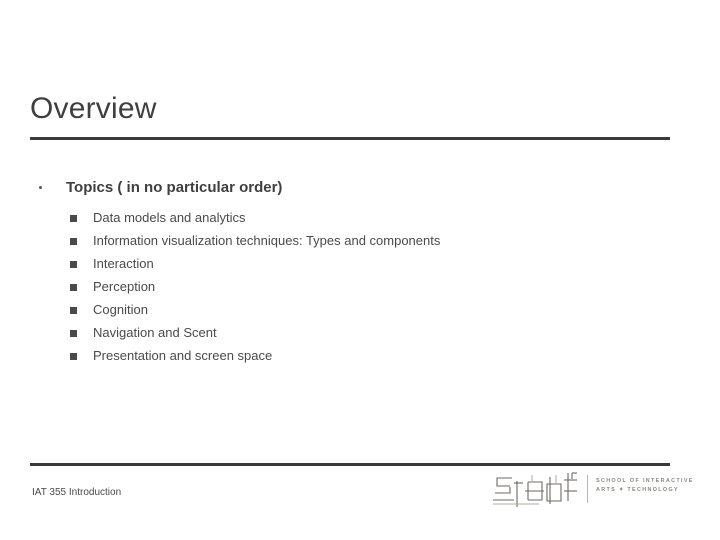 Image resolution: width=720 pixels, height=540 pixels. Describe the element at coordinates (360, 263) in the screenshot. I see `list-item: Interaction` at that location.